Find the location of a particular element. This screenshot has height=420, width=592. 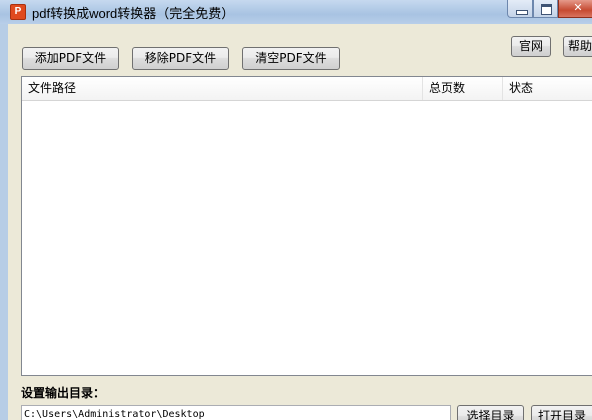

output-dir-label: 设置输出目录： is located at coordinates (63, 393).